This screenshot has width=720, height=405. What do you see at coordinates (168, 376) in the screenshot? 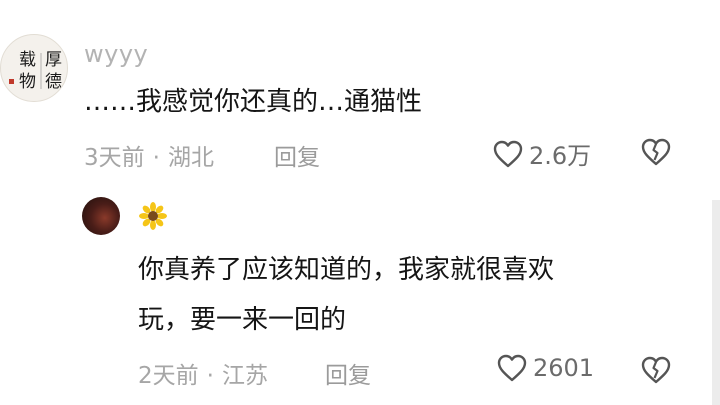
I see `reply-time: 2天前` at bounding box center [168, 376].